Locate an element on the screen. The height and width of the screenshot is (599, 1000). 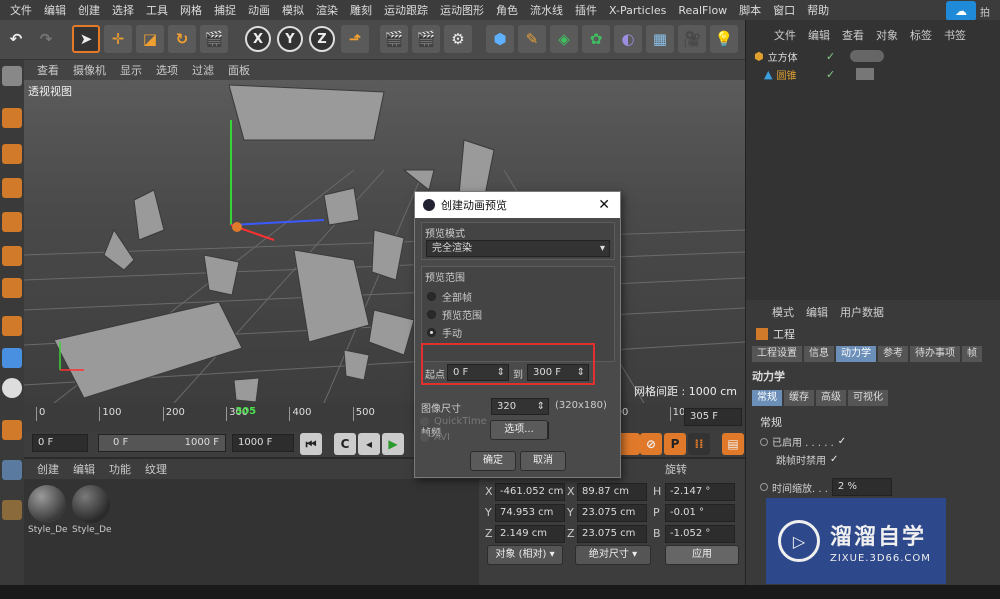
dynamics-subtab: 高级 is located at coordinates (831, 398).